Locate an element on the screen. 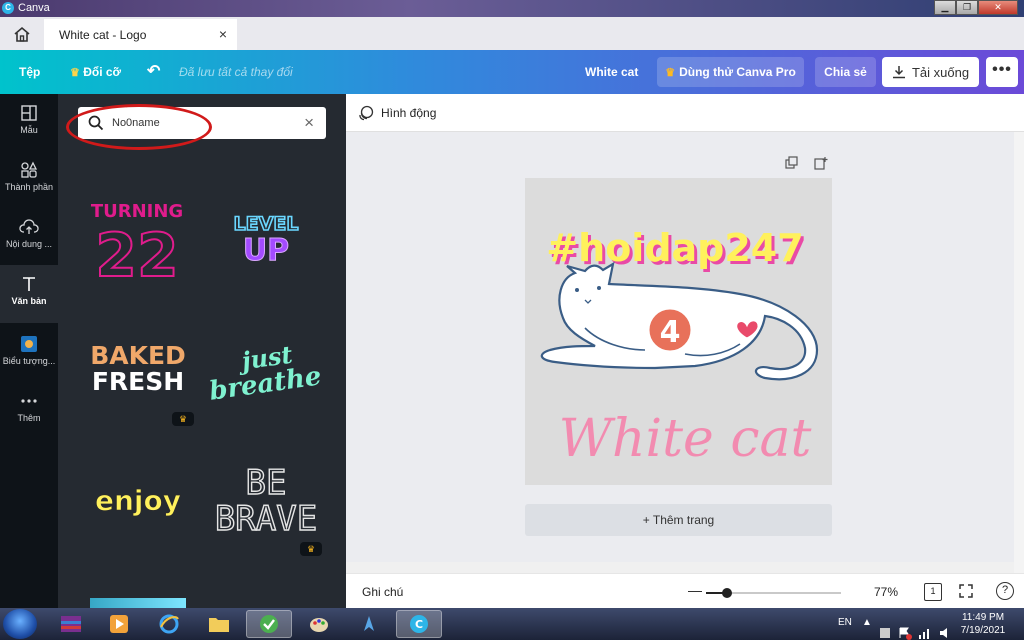 This screenshot has height=640, width=1024. download-icon is located at coordinates (898, 72).